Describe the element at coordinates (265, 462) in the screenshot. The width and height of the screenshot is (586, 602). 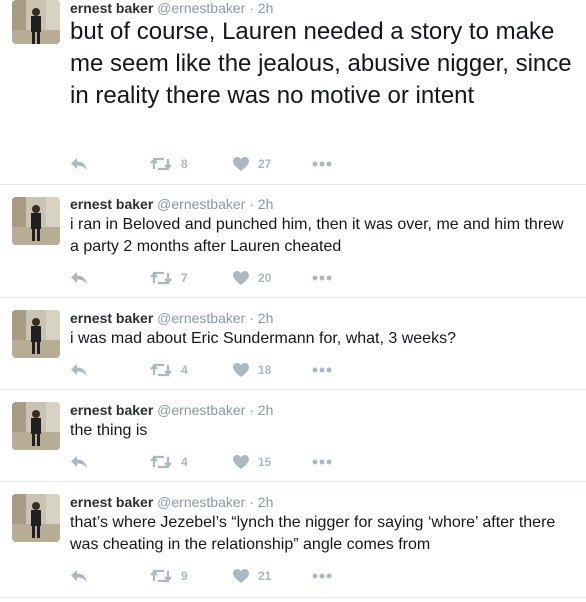
I see `like-count: 15` at that location.